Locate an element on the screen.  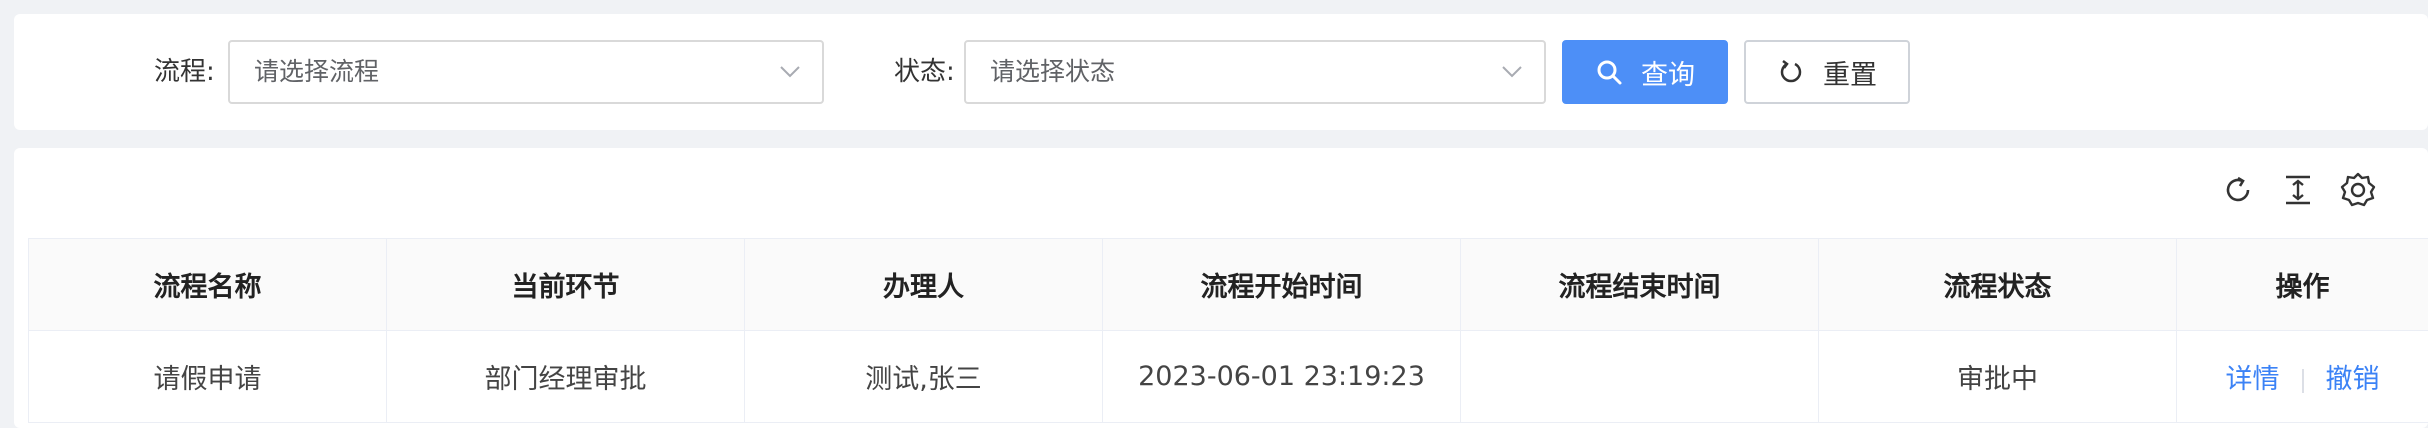
reset-button: 重置 is located at coordinates (1827, 72).